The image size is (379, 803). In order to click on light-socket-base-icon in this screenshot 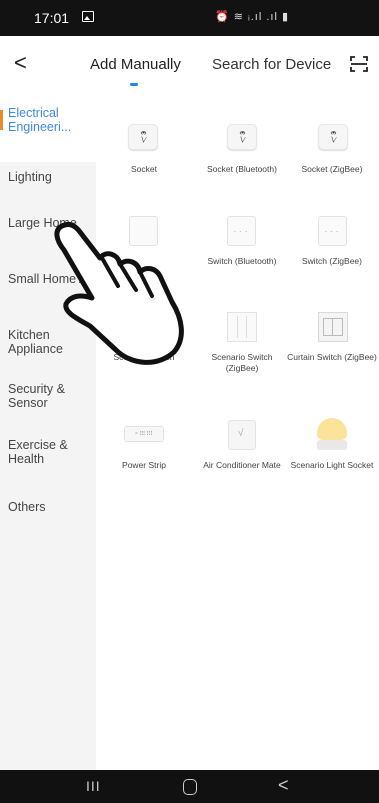, I will do `click(332, 445)`.